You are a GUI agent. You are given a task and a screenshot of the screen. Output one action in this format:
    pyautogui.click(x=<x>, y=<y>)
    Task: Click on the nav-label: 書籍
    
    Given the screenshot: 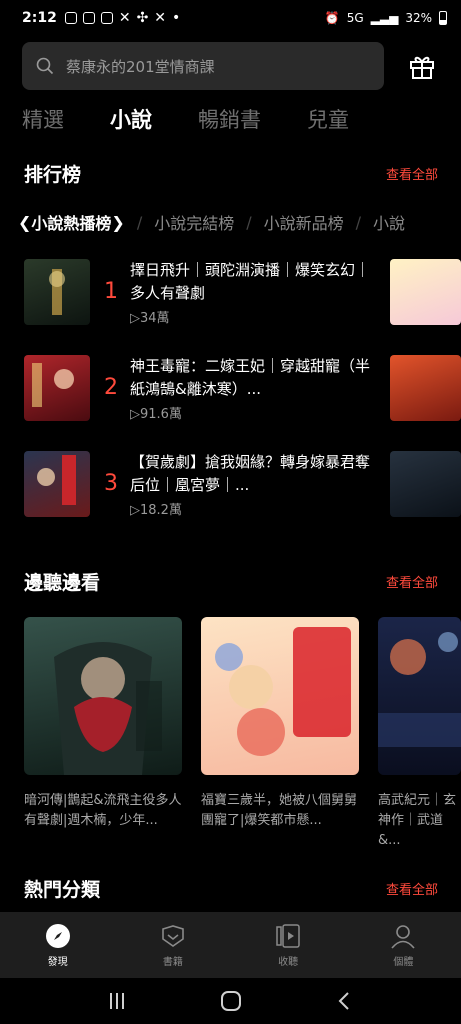 What is the action you would take?
    pyautogui.click(x=172, y=962)
    